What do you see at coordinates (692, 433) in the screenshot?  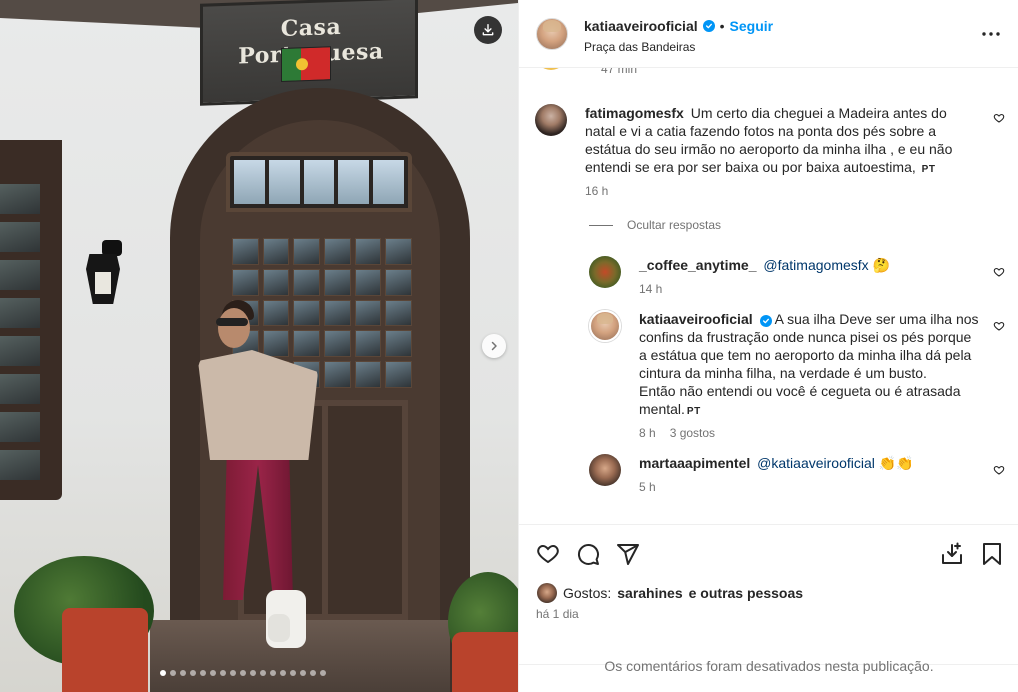 I see `reply-likes: 3 gostos` at bounding box center [692, 433].